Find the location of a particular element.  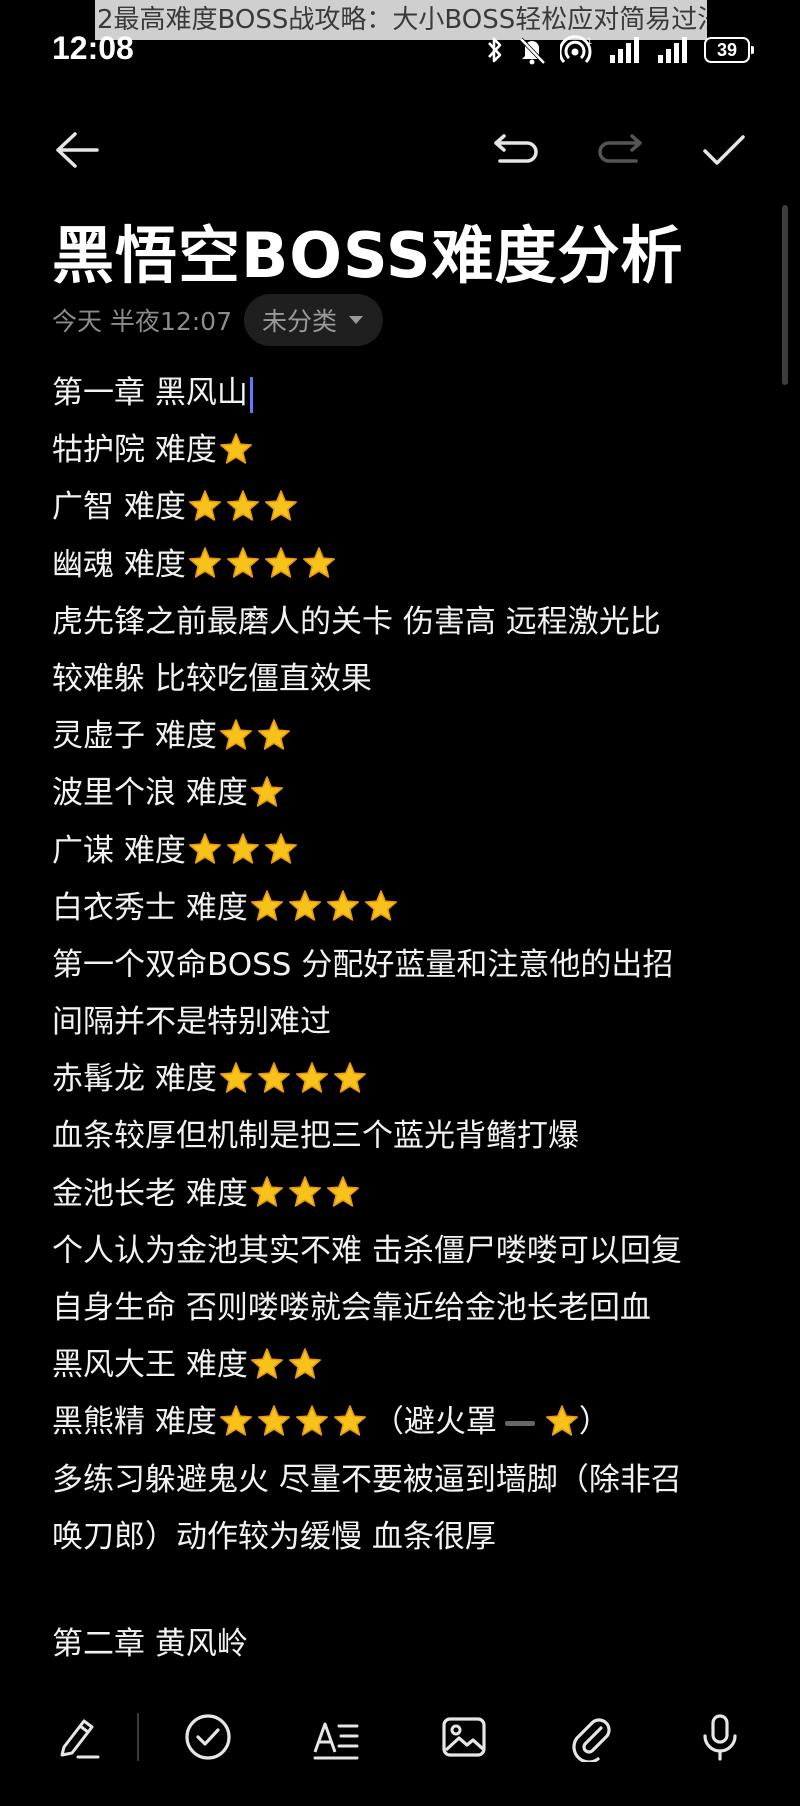

category-label: 未分类 is located at coordinates (300, 321).